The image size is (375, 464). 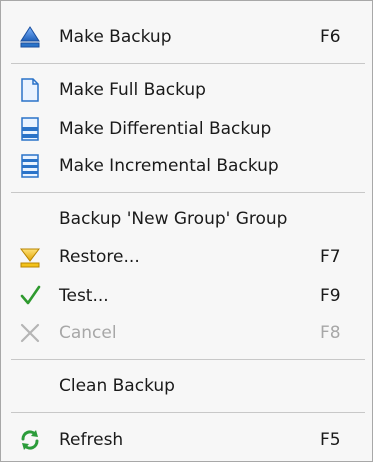 What do you see at coordinates (30, 333) in the screenshot?
I see `cancel-x-icon` at bounding box center [30, 333].